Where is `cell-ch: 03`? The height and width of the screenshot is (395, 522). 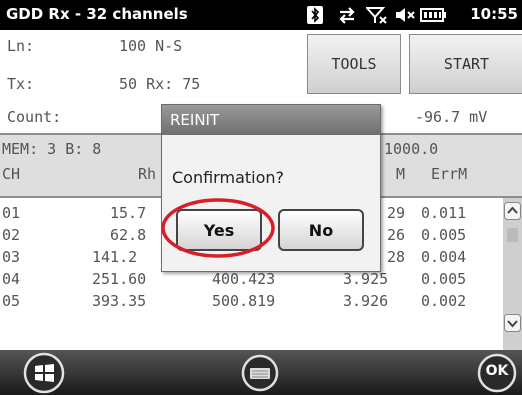
cell-ch: 03 is located at coordinates (11, 257).